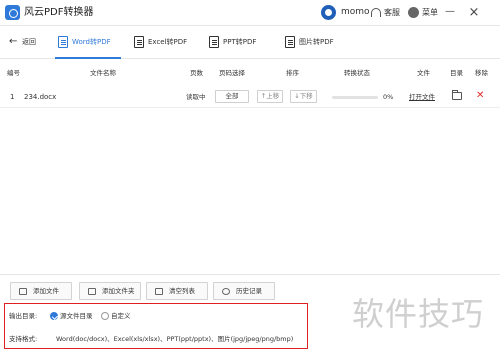  Describe the element at coordinates (232, 96) in the screenshot. I see `page-select-button: 全部` at that location.